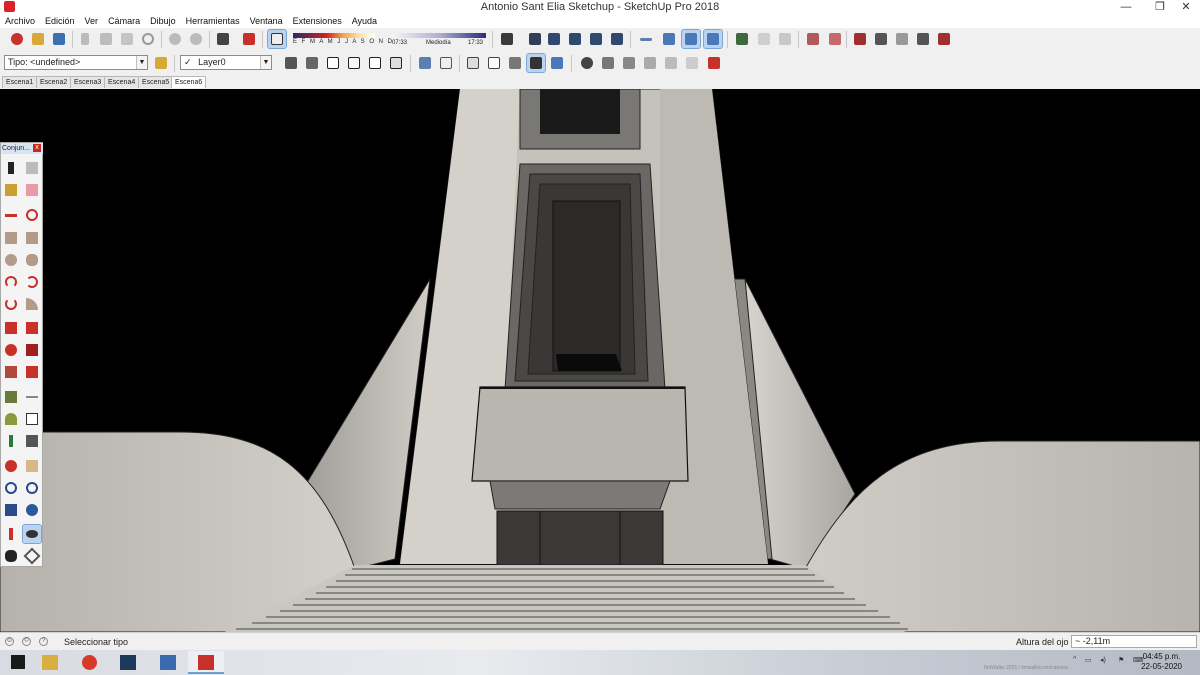  Describe the element at coordinates (32, 304) in the screenshot. I see `pie-tool-icon` at that location.